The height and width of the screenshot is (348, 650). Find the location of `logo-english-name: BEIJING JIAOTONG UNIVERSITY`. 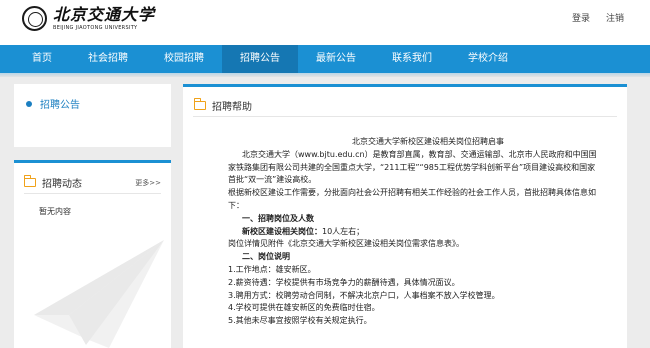

logo-english-name: BEIJING JIAOTONG UNIVERSITY is located at coordinates (95, 28).